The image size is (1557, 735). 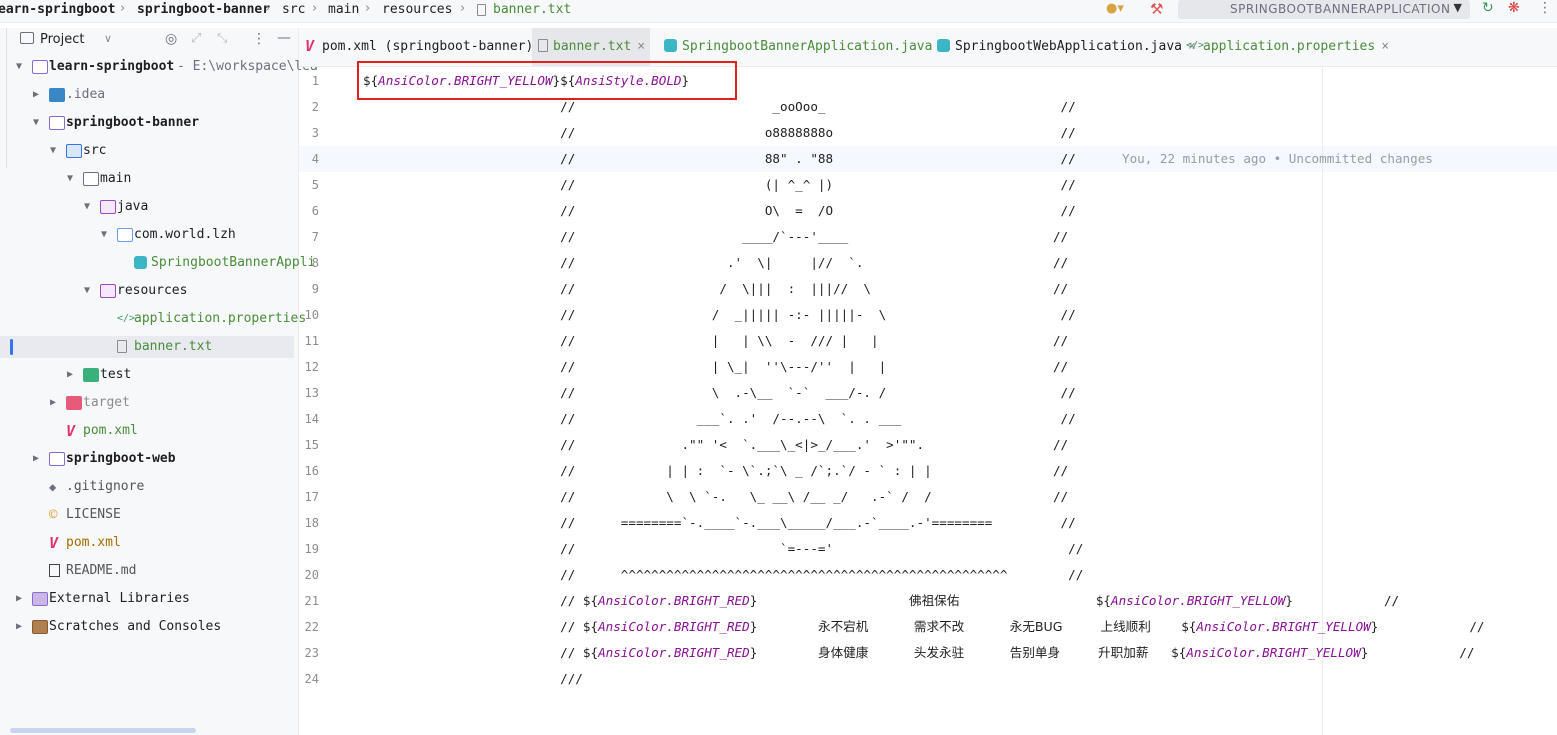 What do you see at coordinates (715, 445) in the screenshot?
I see `code-line: // ."" '< `.___\_<|>_/___.' >'"". //` at bounding box center [715, 445].